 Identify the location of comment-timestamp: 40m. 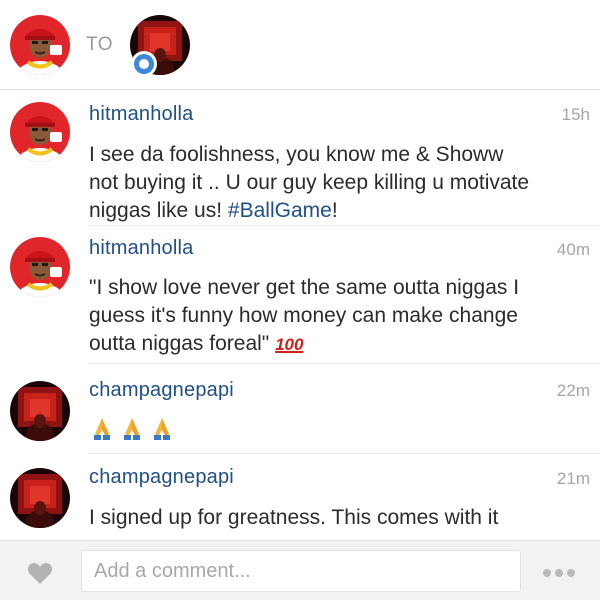
(573, 249).